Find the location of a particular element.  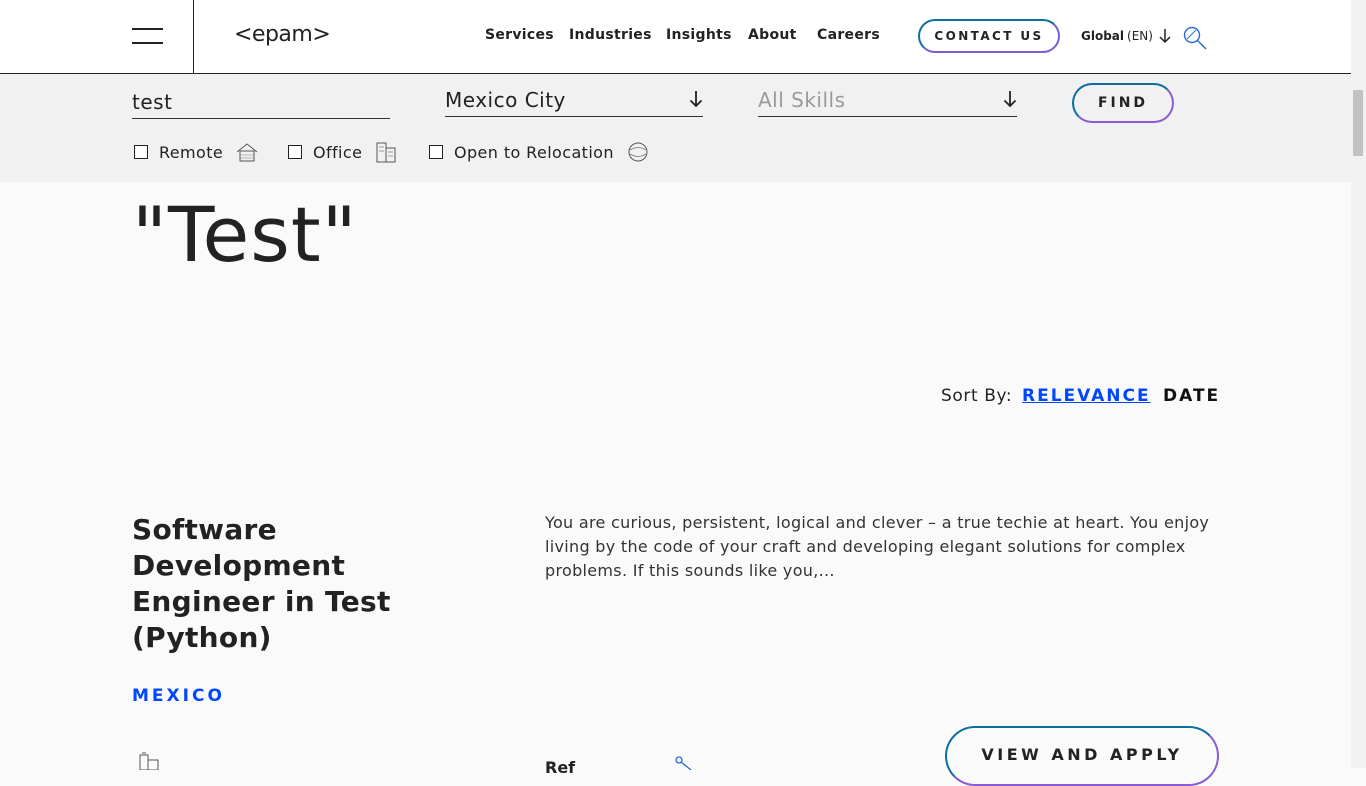

sort-by-label: Sort By: is located at coordinates (977, 396).